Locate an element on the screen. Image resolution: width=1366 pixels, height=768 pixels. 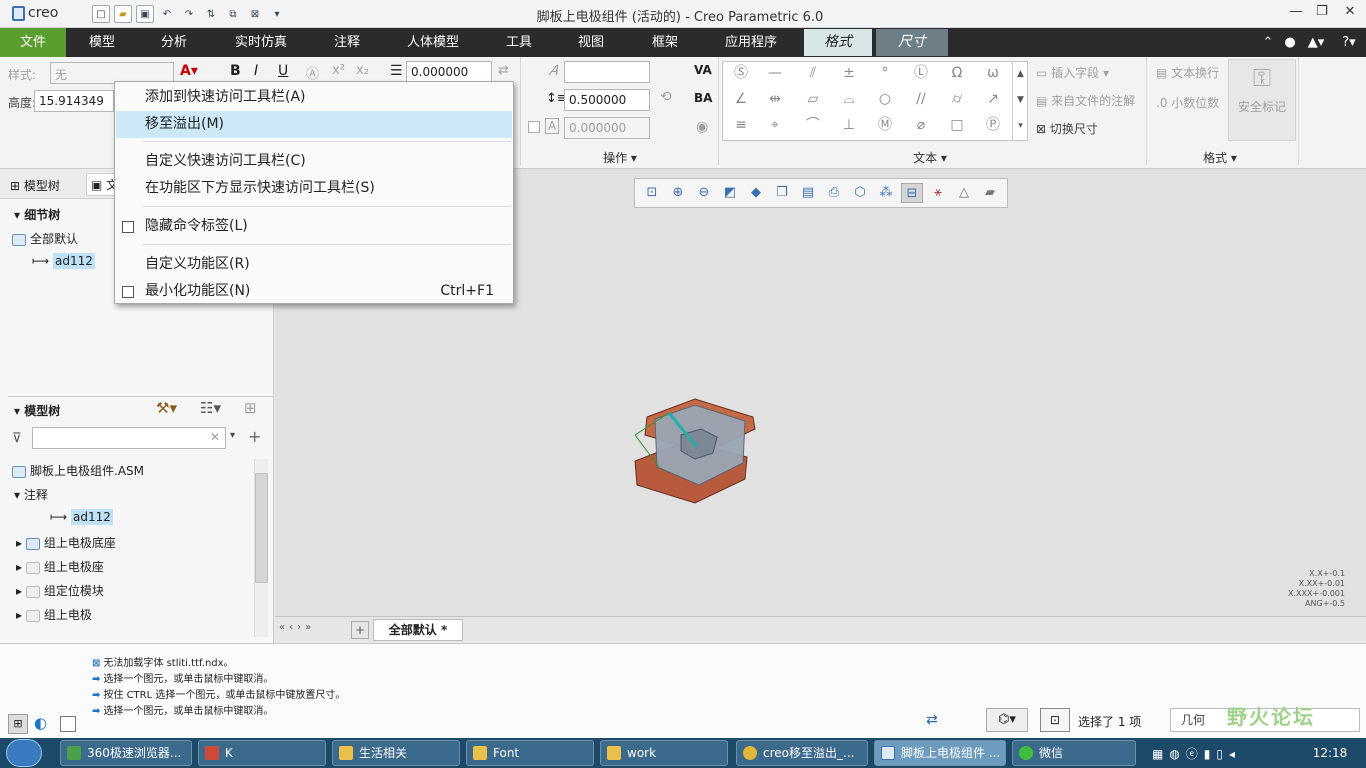
browser-toggle-icon: ◐ is located at coordinates (40, 723).